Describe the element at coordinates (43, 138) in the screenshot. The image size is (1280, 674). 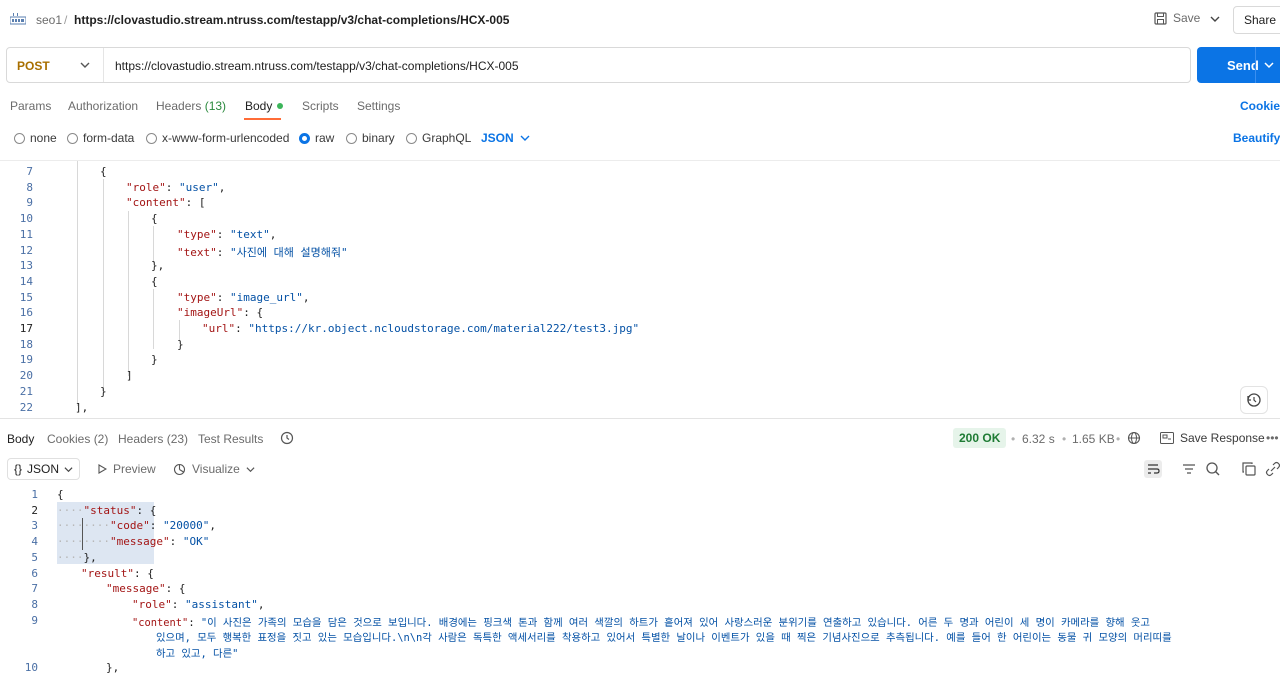
I see `radio-none-label: none` at that location.